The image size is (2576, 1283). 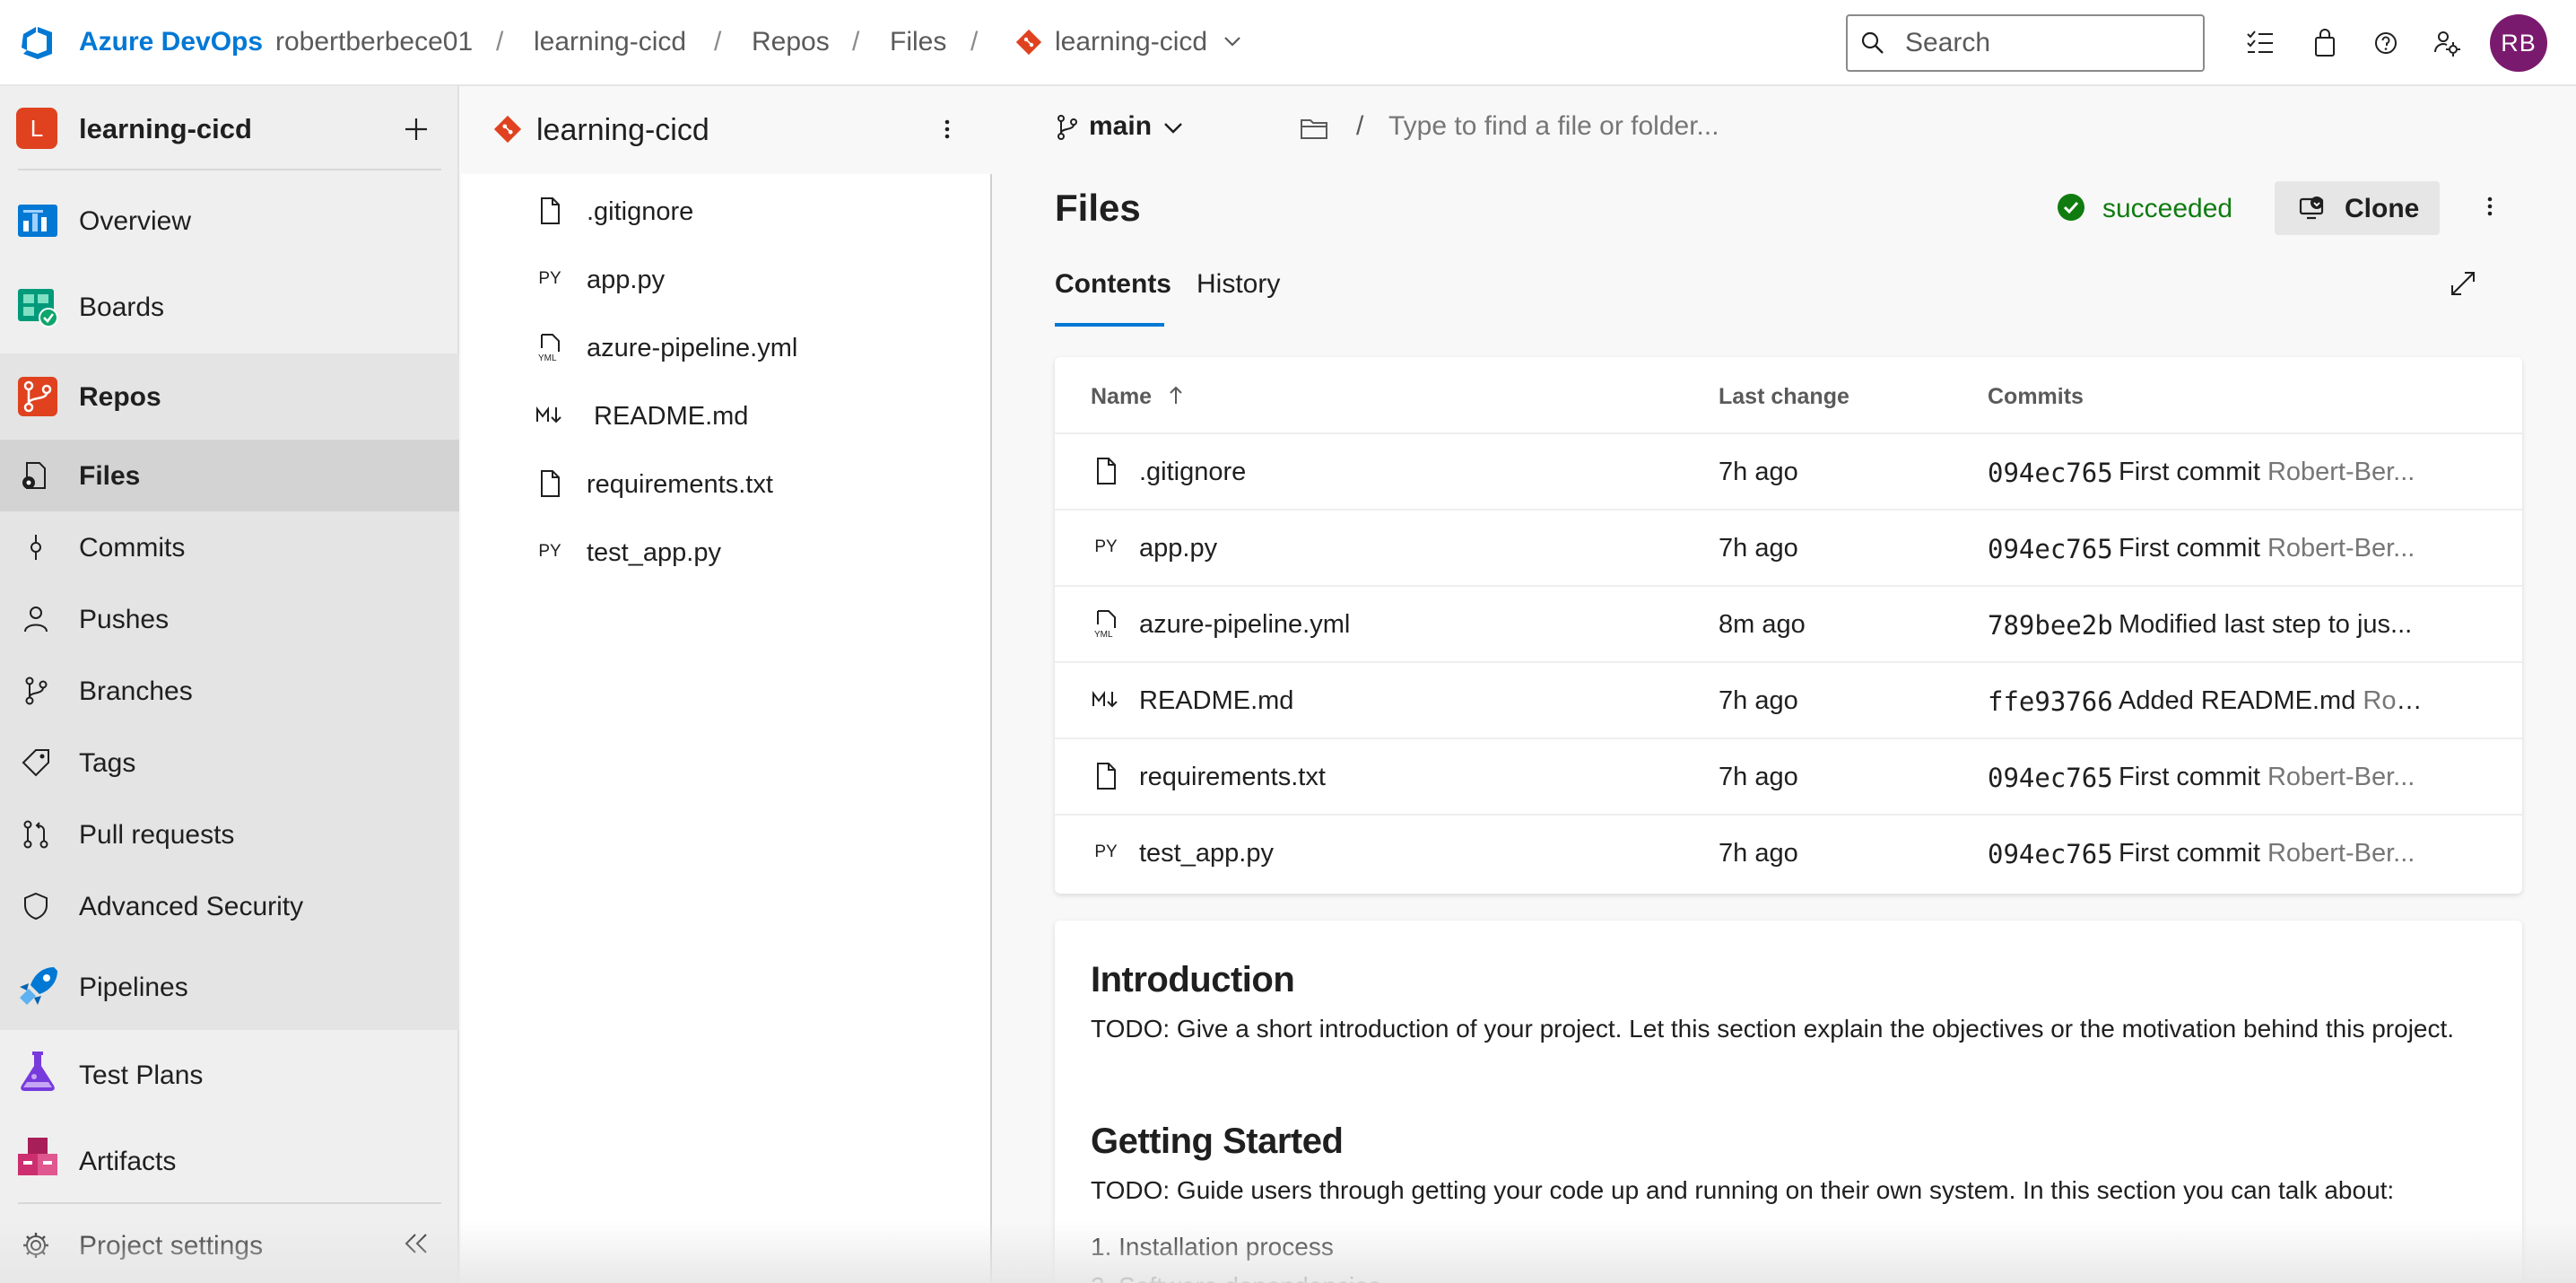 I want to click on sidebar-item-label: Artifacts, so click(x=128, y=1161).